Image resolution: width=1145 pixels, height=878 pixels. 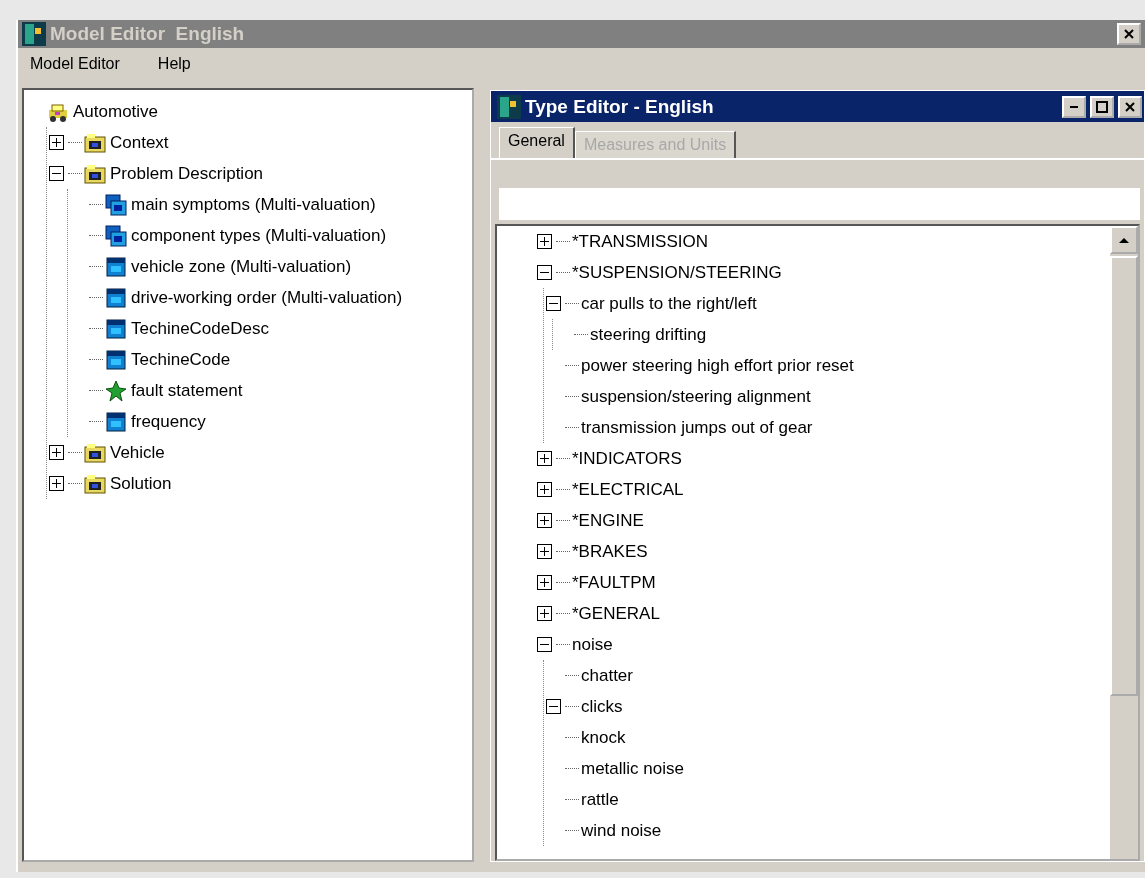 What do you see at coordinates (602, 706) in the screenshot?
I see `tree-item: clicks` at bounding box center [602, 706].